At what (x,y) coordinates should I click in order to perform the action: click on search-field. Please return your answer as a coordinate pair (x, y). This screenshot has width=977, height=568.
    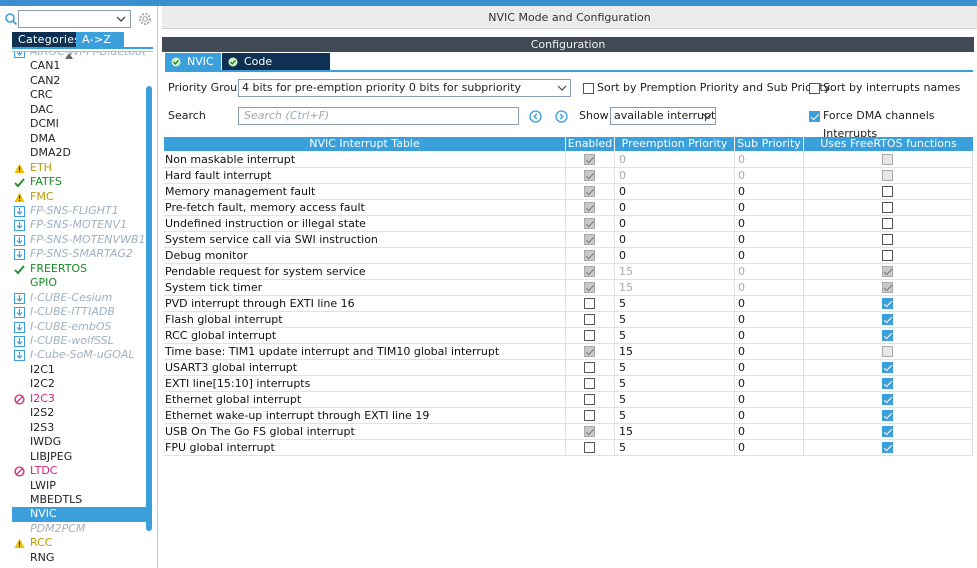
    Looking at the image, I should click on (74, 19).